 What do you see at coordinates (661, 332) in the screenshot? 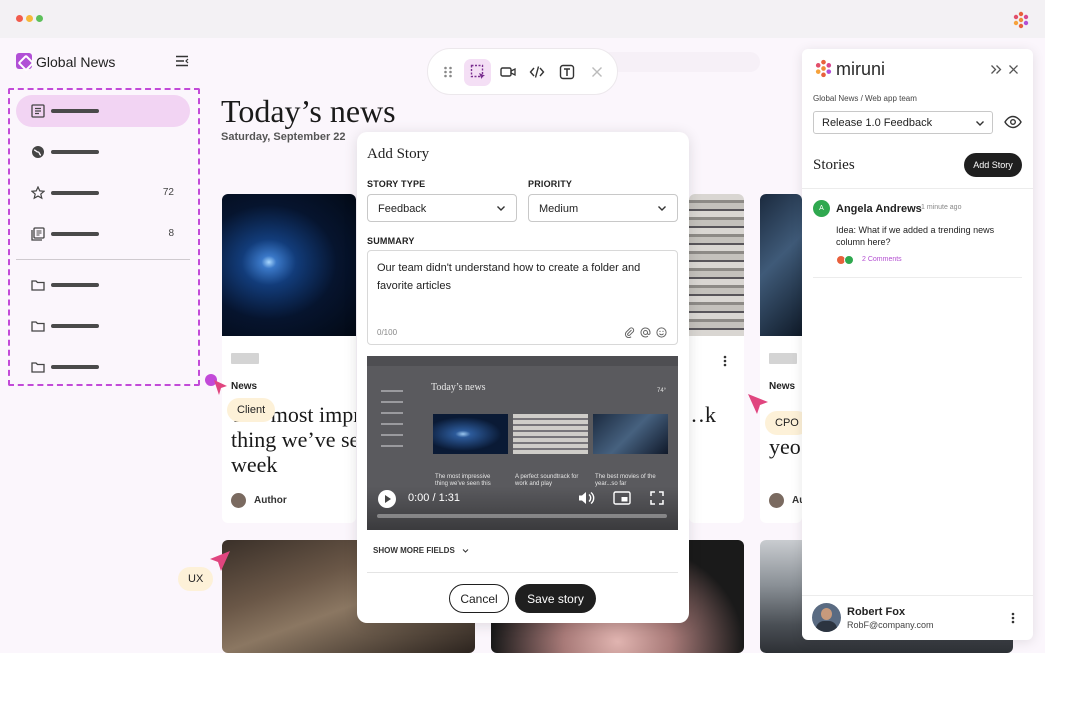
I see `emoji-icon` at bounding box center [661, 332].